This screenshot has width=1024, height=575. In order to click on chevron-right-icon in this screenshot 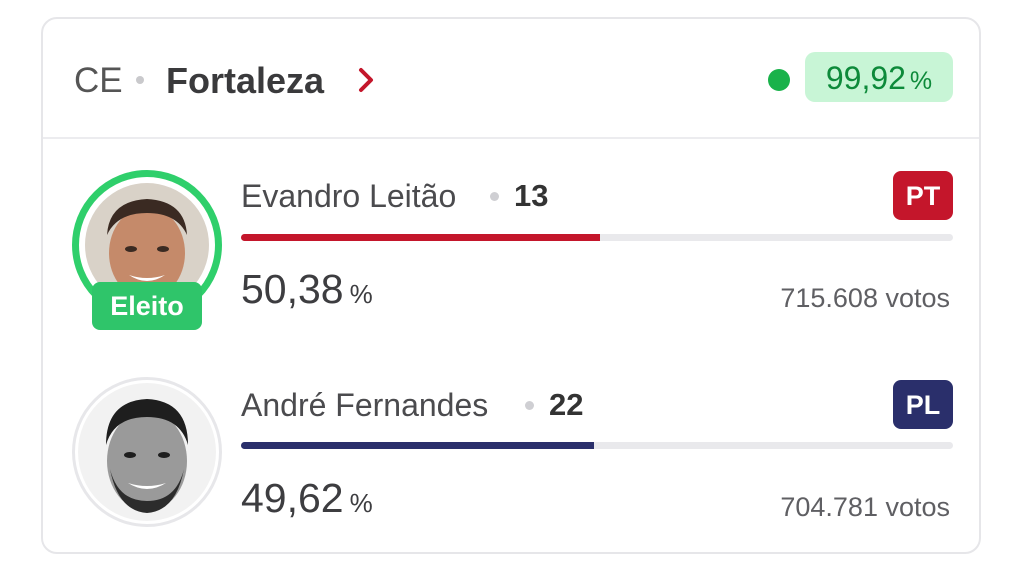, I will do `click(366, 80)`.